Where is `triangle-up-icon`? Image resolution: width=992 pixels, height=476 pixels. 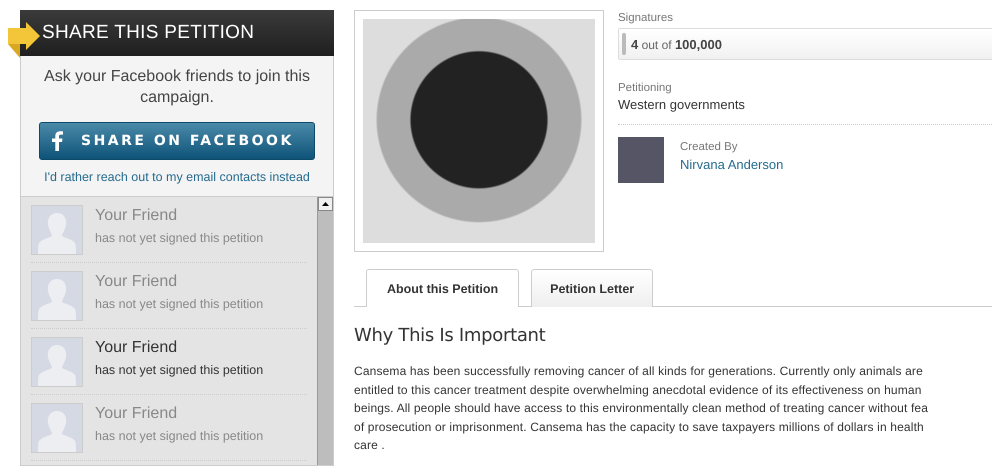
triangle-up-icon is located at coordinates (325, 204).